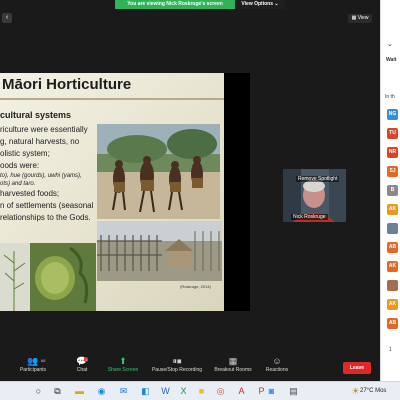 This screenshot has width=400, height=400. Describe the element at coordinates (158, 171) in the screenshot. I see `harvest-painting-image` at that location.